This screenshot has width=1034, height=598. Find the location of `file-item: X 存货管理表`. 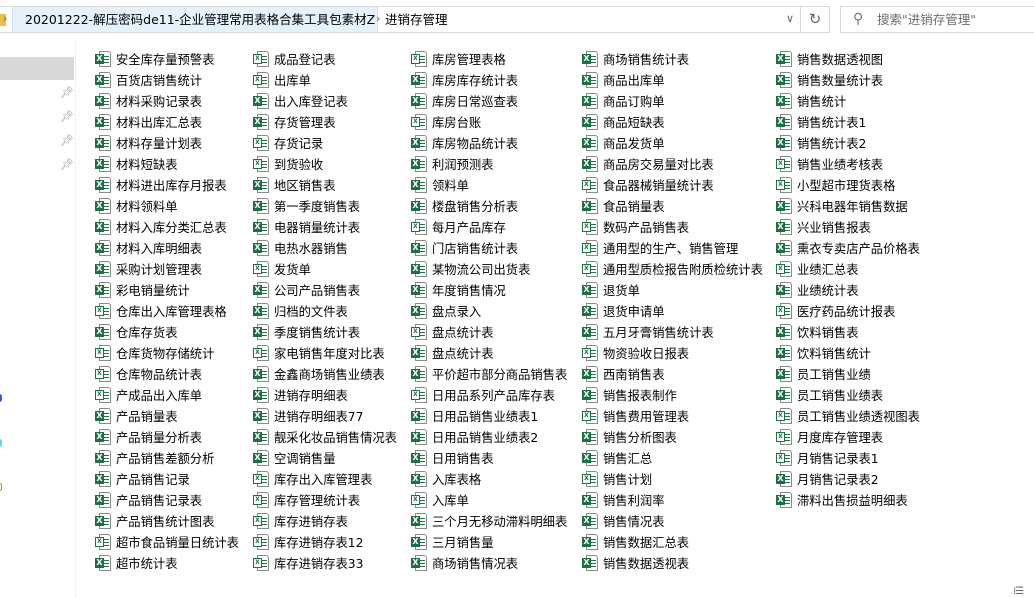

file-item: X 存货管理表 is located at coordinates (332, 121).